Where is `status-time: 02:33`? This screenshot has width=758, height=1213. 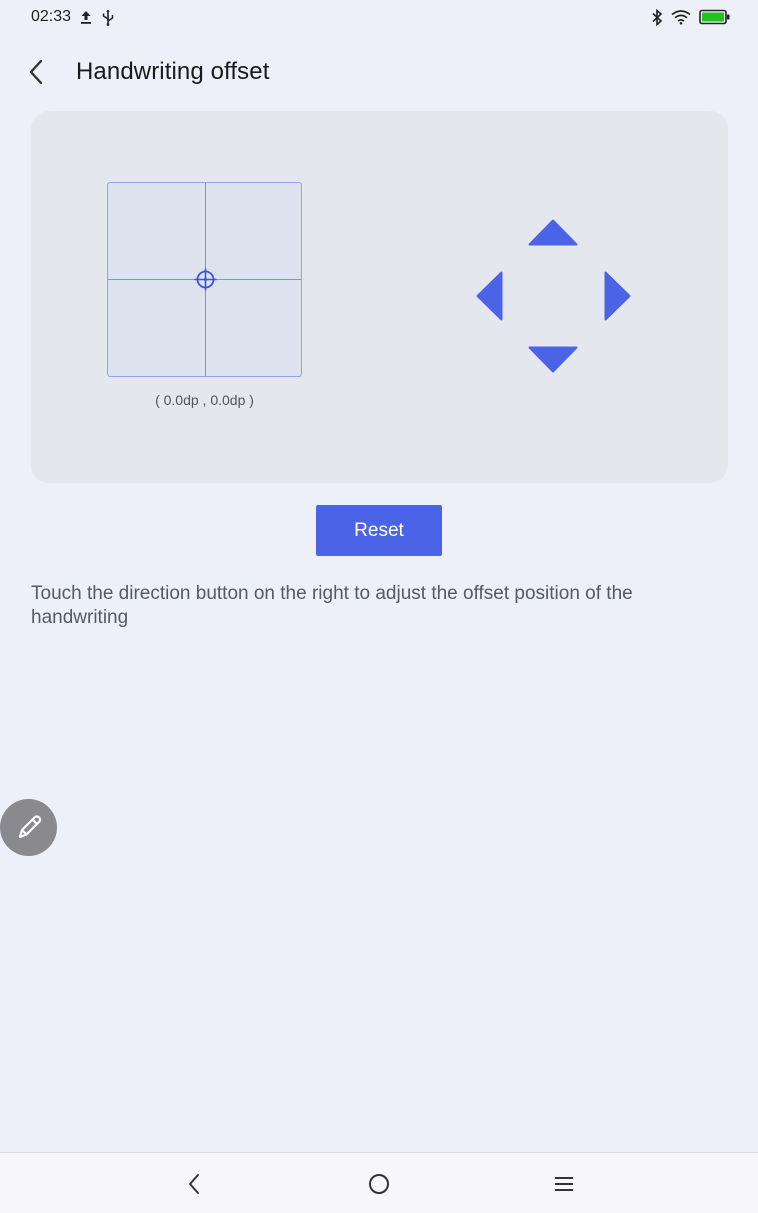 status-time: 02:33 is located at coordinates (51, 16).